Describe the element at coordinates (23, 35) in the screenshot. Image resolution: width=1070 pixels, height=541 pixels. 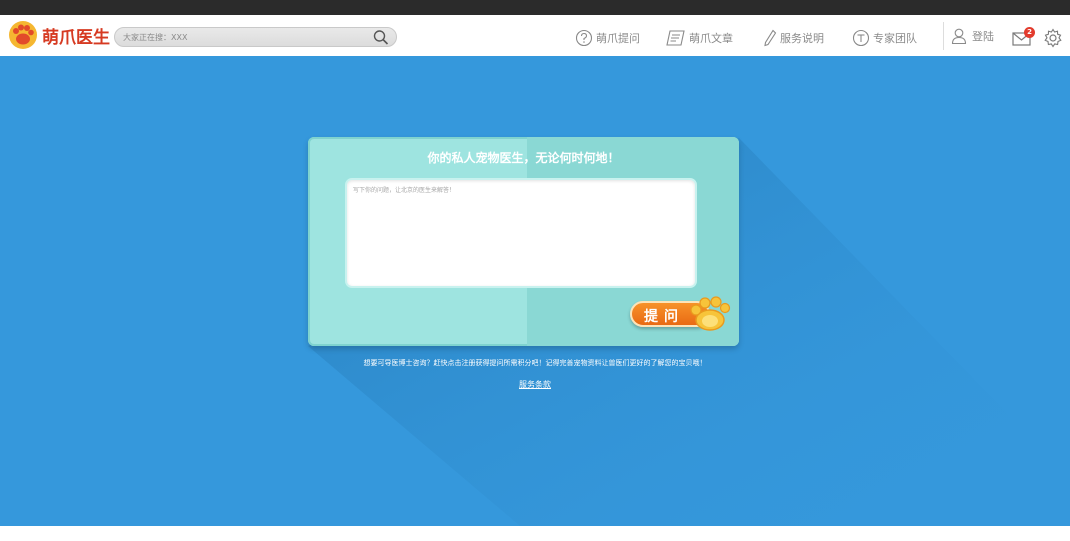
I see `paw-logo-icon` at that location.